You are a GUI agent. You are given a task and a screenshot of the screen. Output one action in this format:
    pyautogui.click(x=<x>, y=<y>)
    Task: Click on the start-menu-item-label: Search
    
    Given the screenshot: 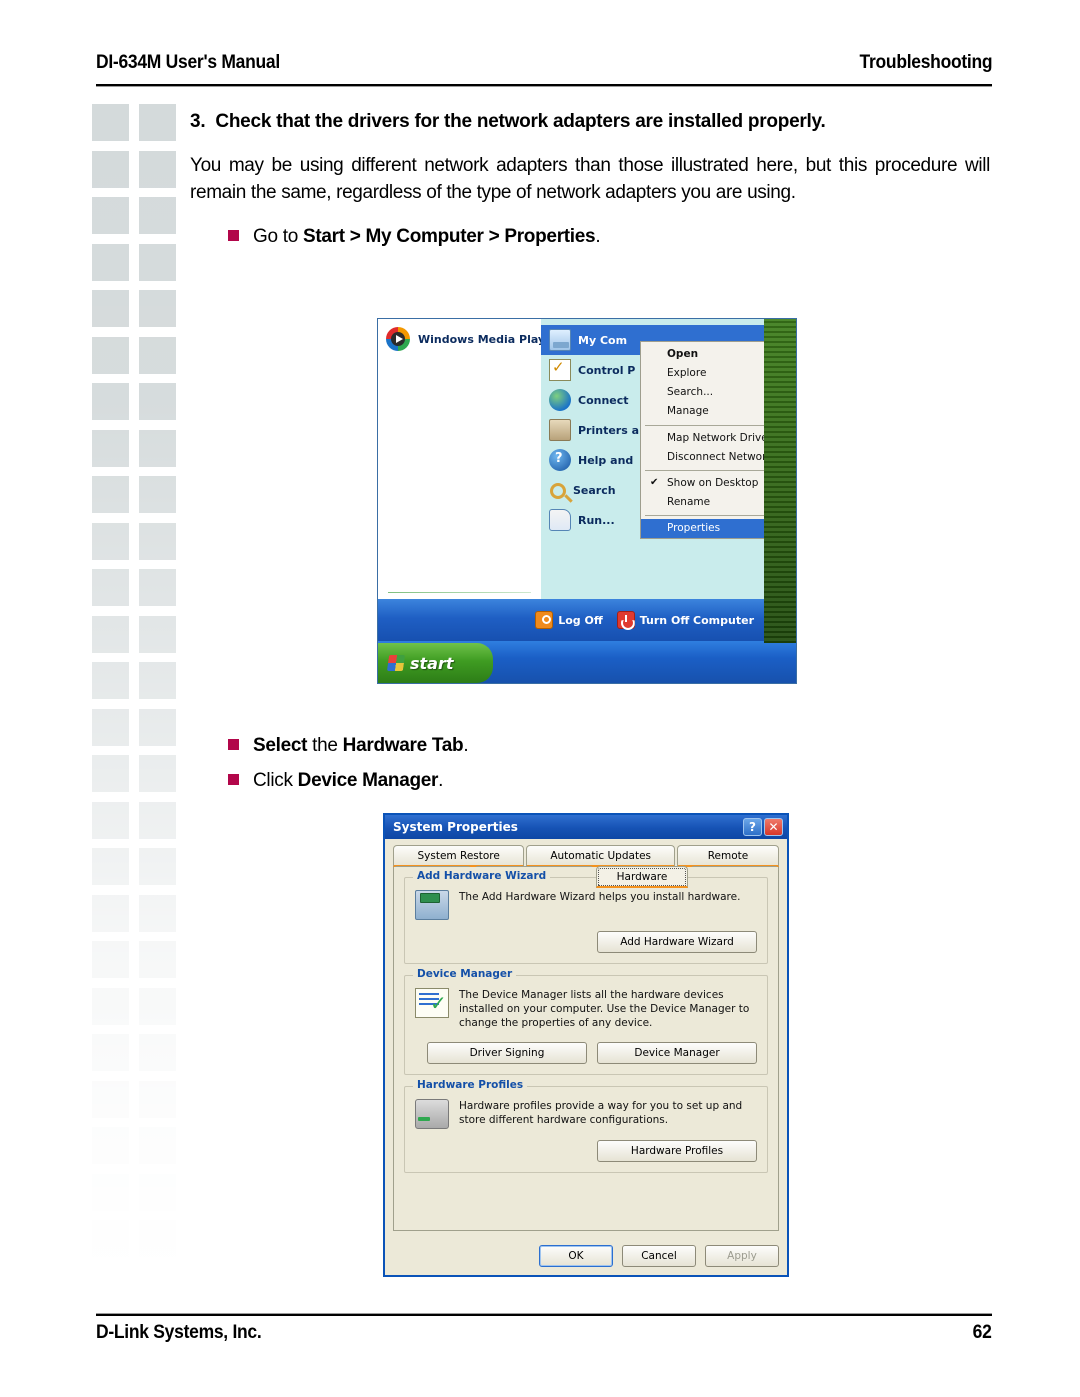 What is the action you would take?
    pyautogui.click(x=594, y=490)
    